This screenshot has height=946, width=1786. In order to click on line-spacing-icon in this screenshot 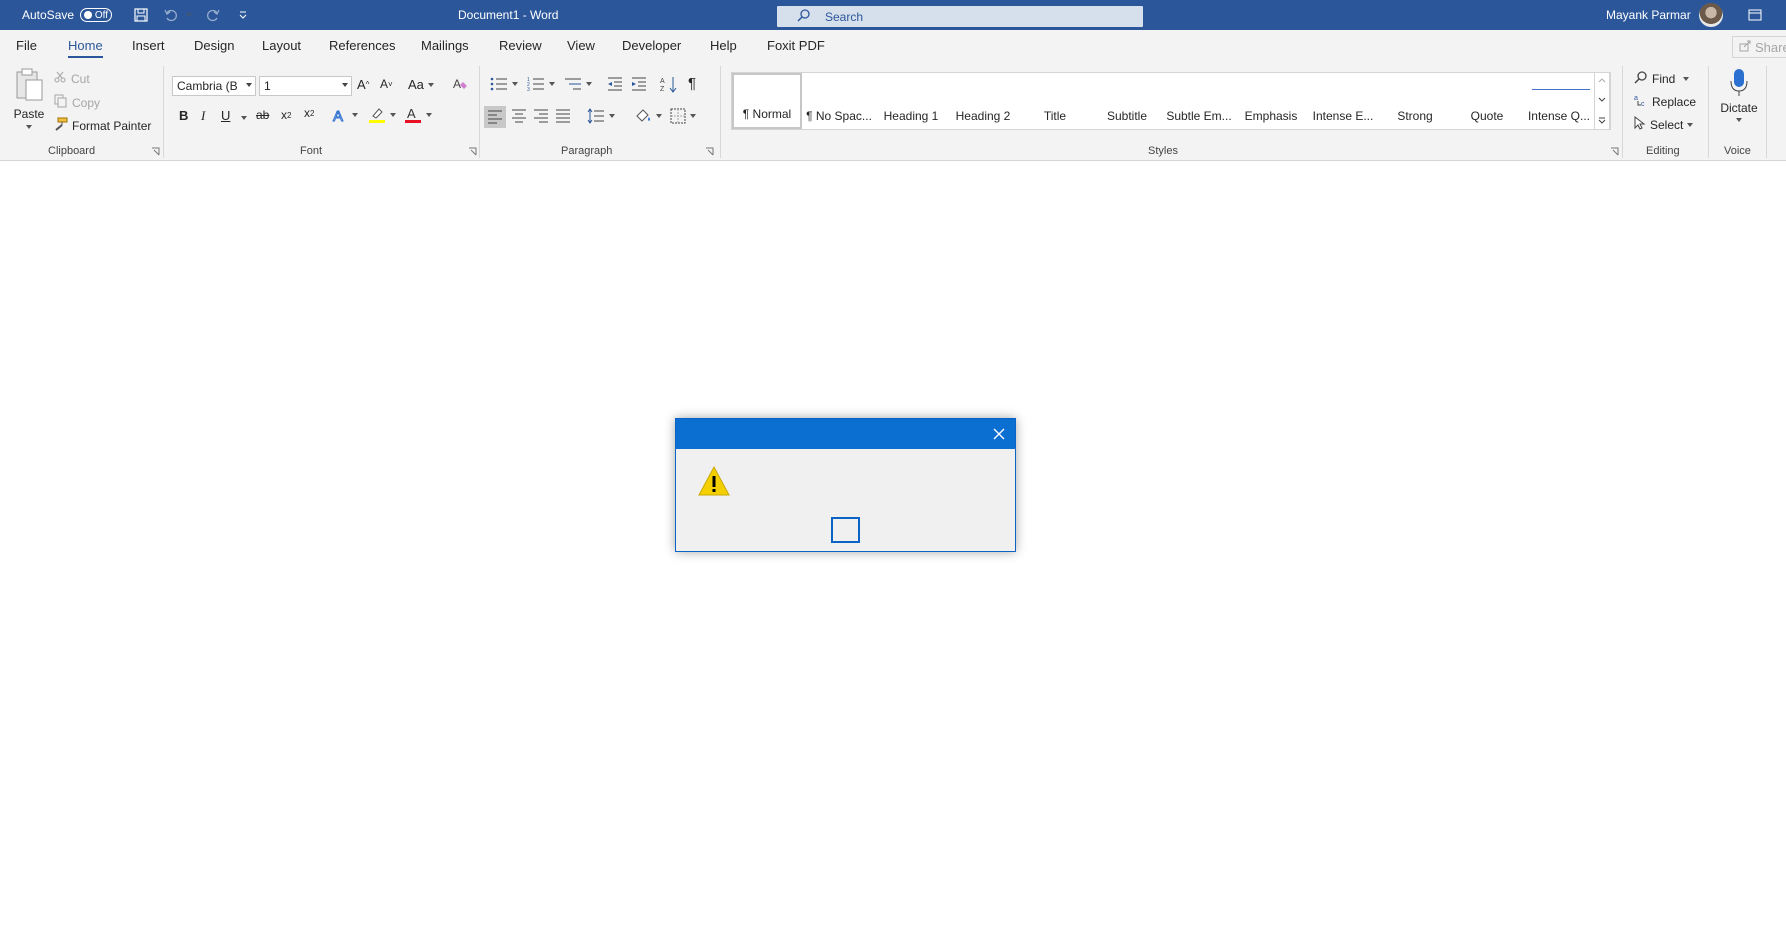, I will do `click(601, 116)`.